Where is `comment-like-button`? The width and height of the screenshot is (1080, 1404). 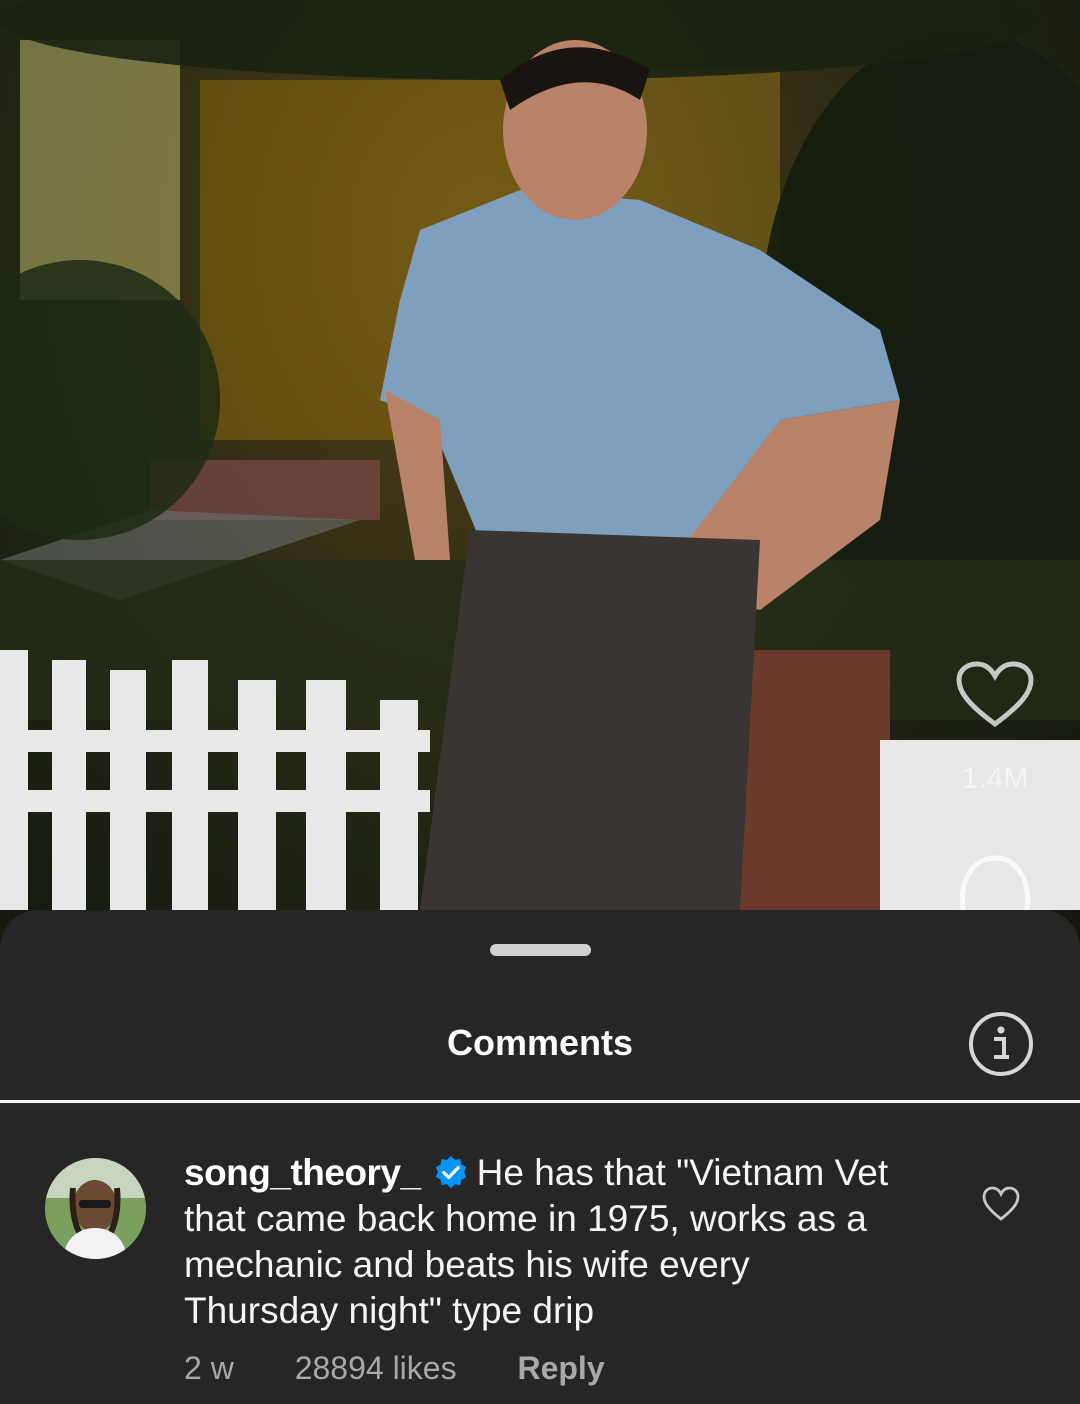 comment-like-button is located at coordinates (1001, 1204).